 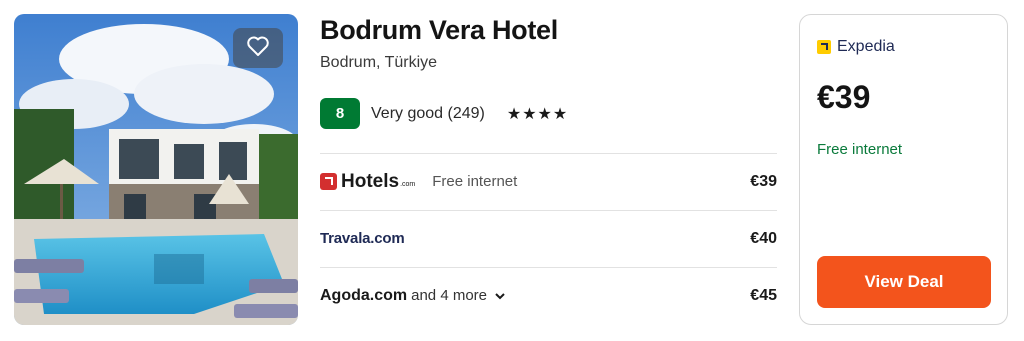 I want to click on chevron-down-icon, so click(x=500, y=296).